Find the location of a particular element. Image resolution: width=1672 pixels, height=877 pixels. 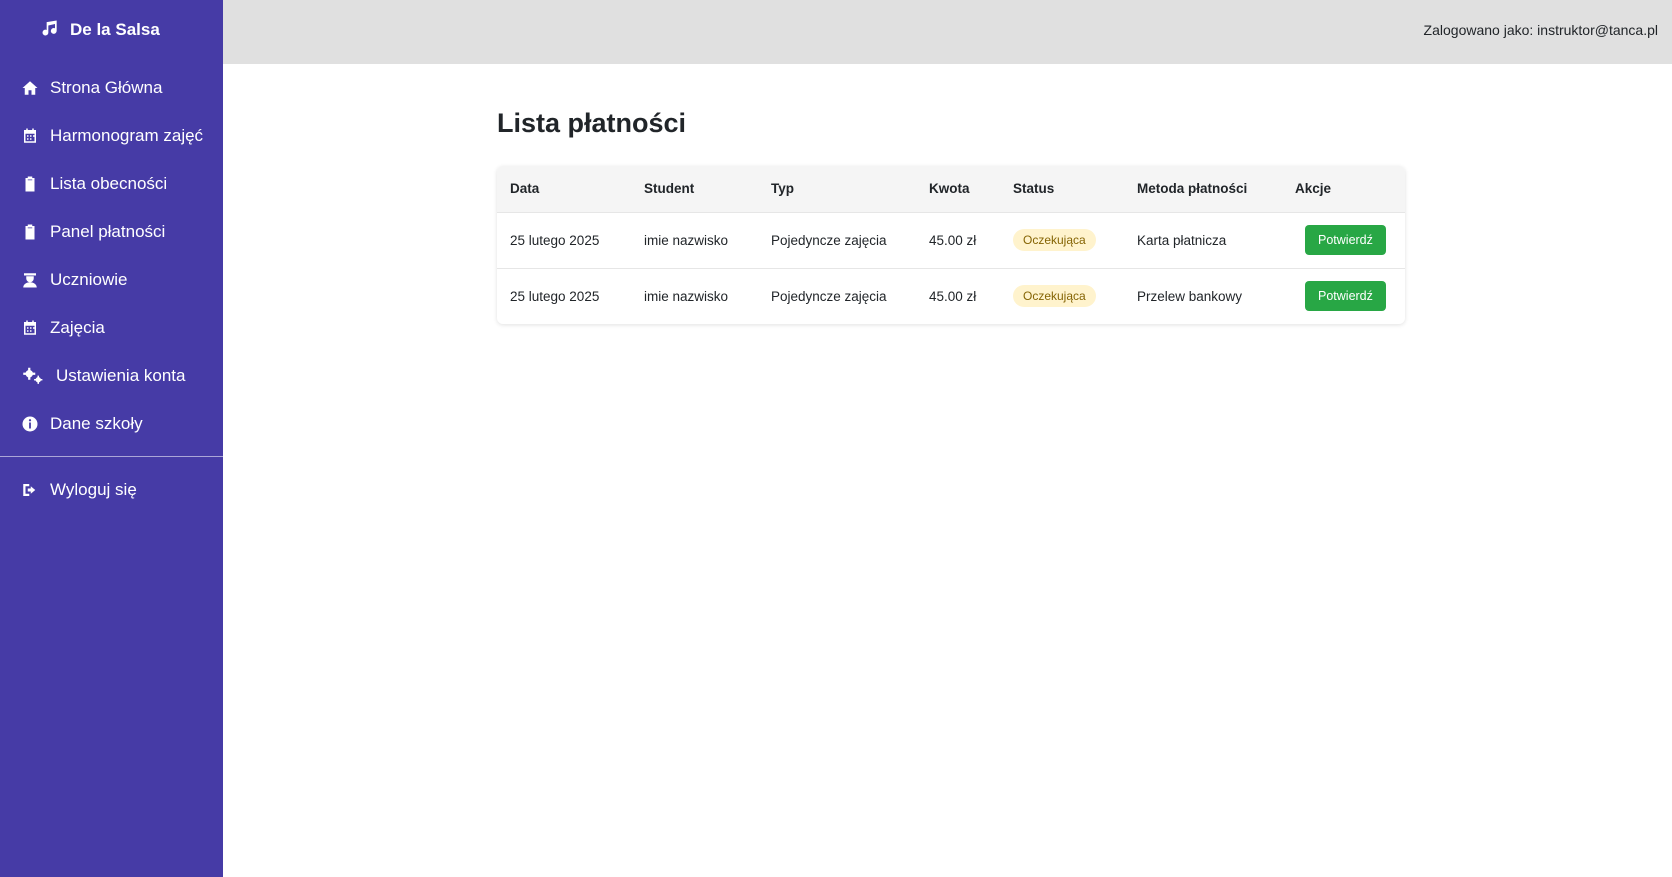

column-header-status: Status is located at coordinates (1034, 189).